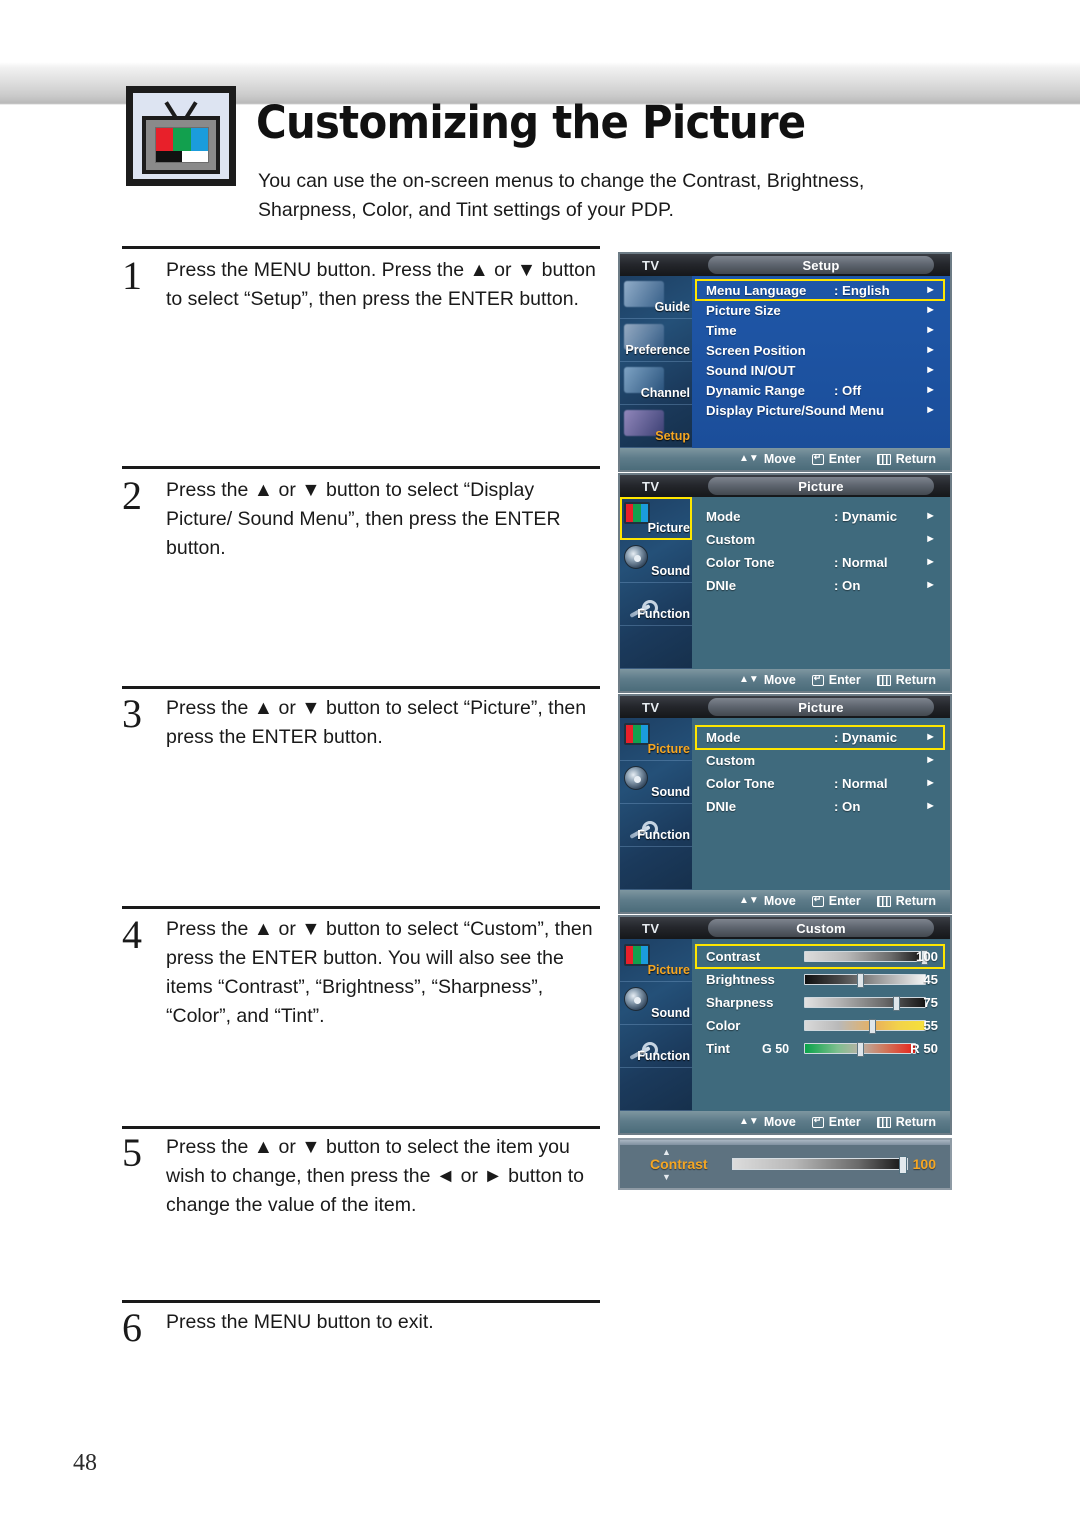 The image size is (1080, 1528). I want to click on menu-row-value: : Off, so click(848, 390).